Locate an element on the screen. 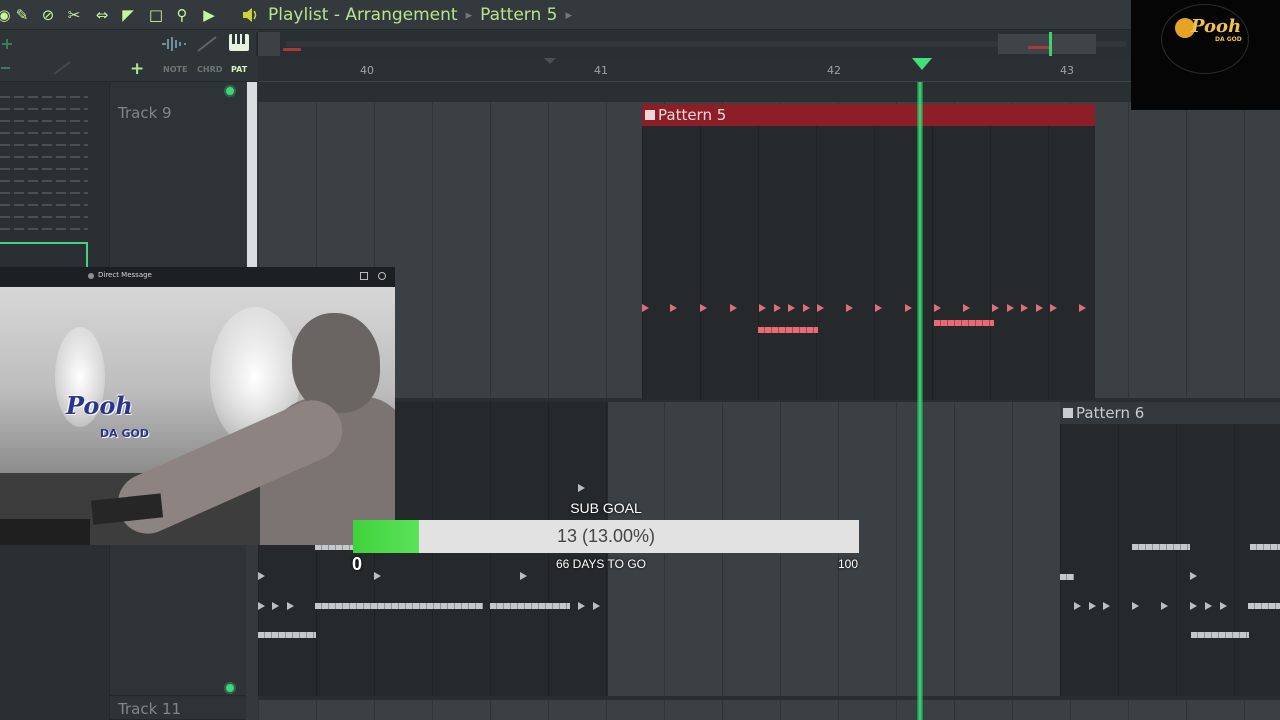 The width and height of the screenshot is (1280, 720). overview-playhead is located at coordinates (1050, 44).